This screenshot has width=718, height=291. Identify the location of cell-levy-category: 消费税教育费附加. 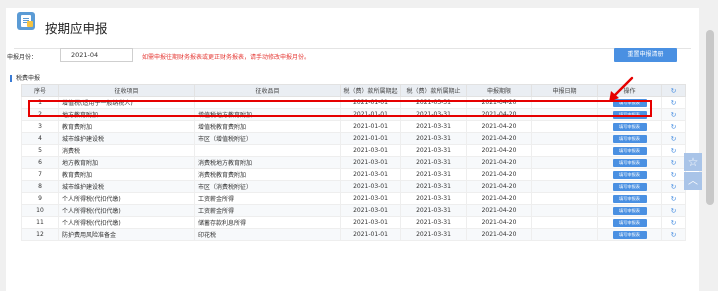
(267, 174).